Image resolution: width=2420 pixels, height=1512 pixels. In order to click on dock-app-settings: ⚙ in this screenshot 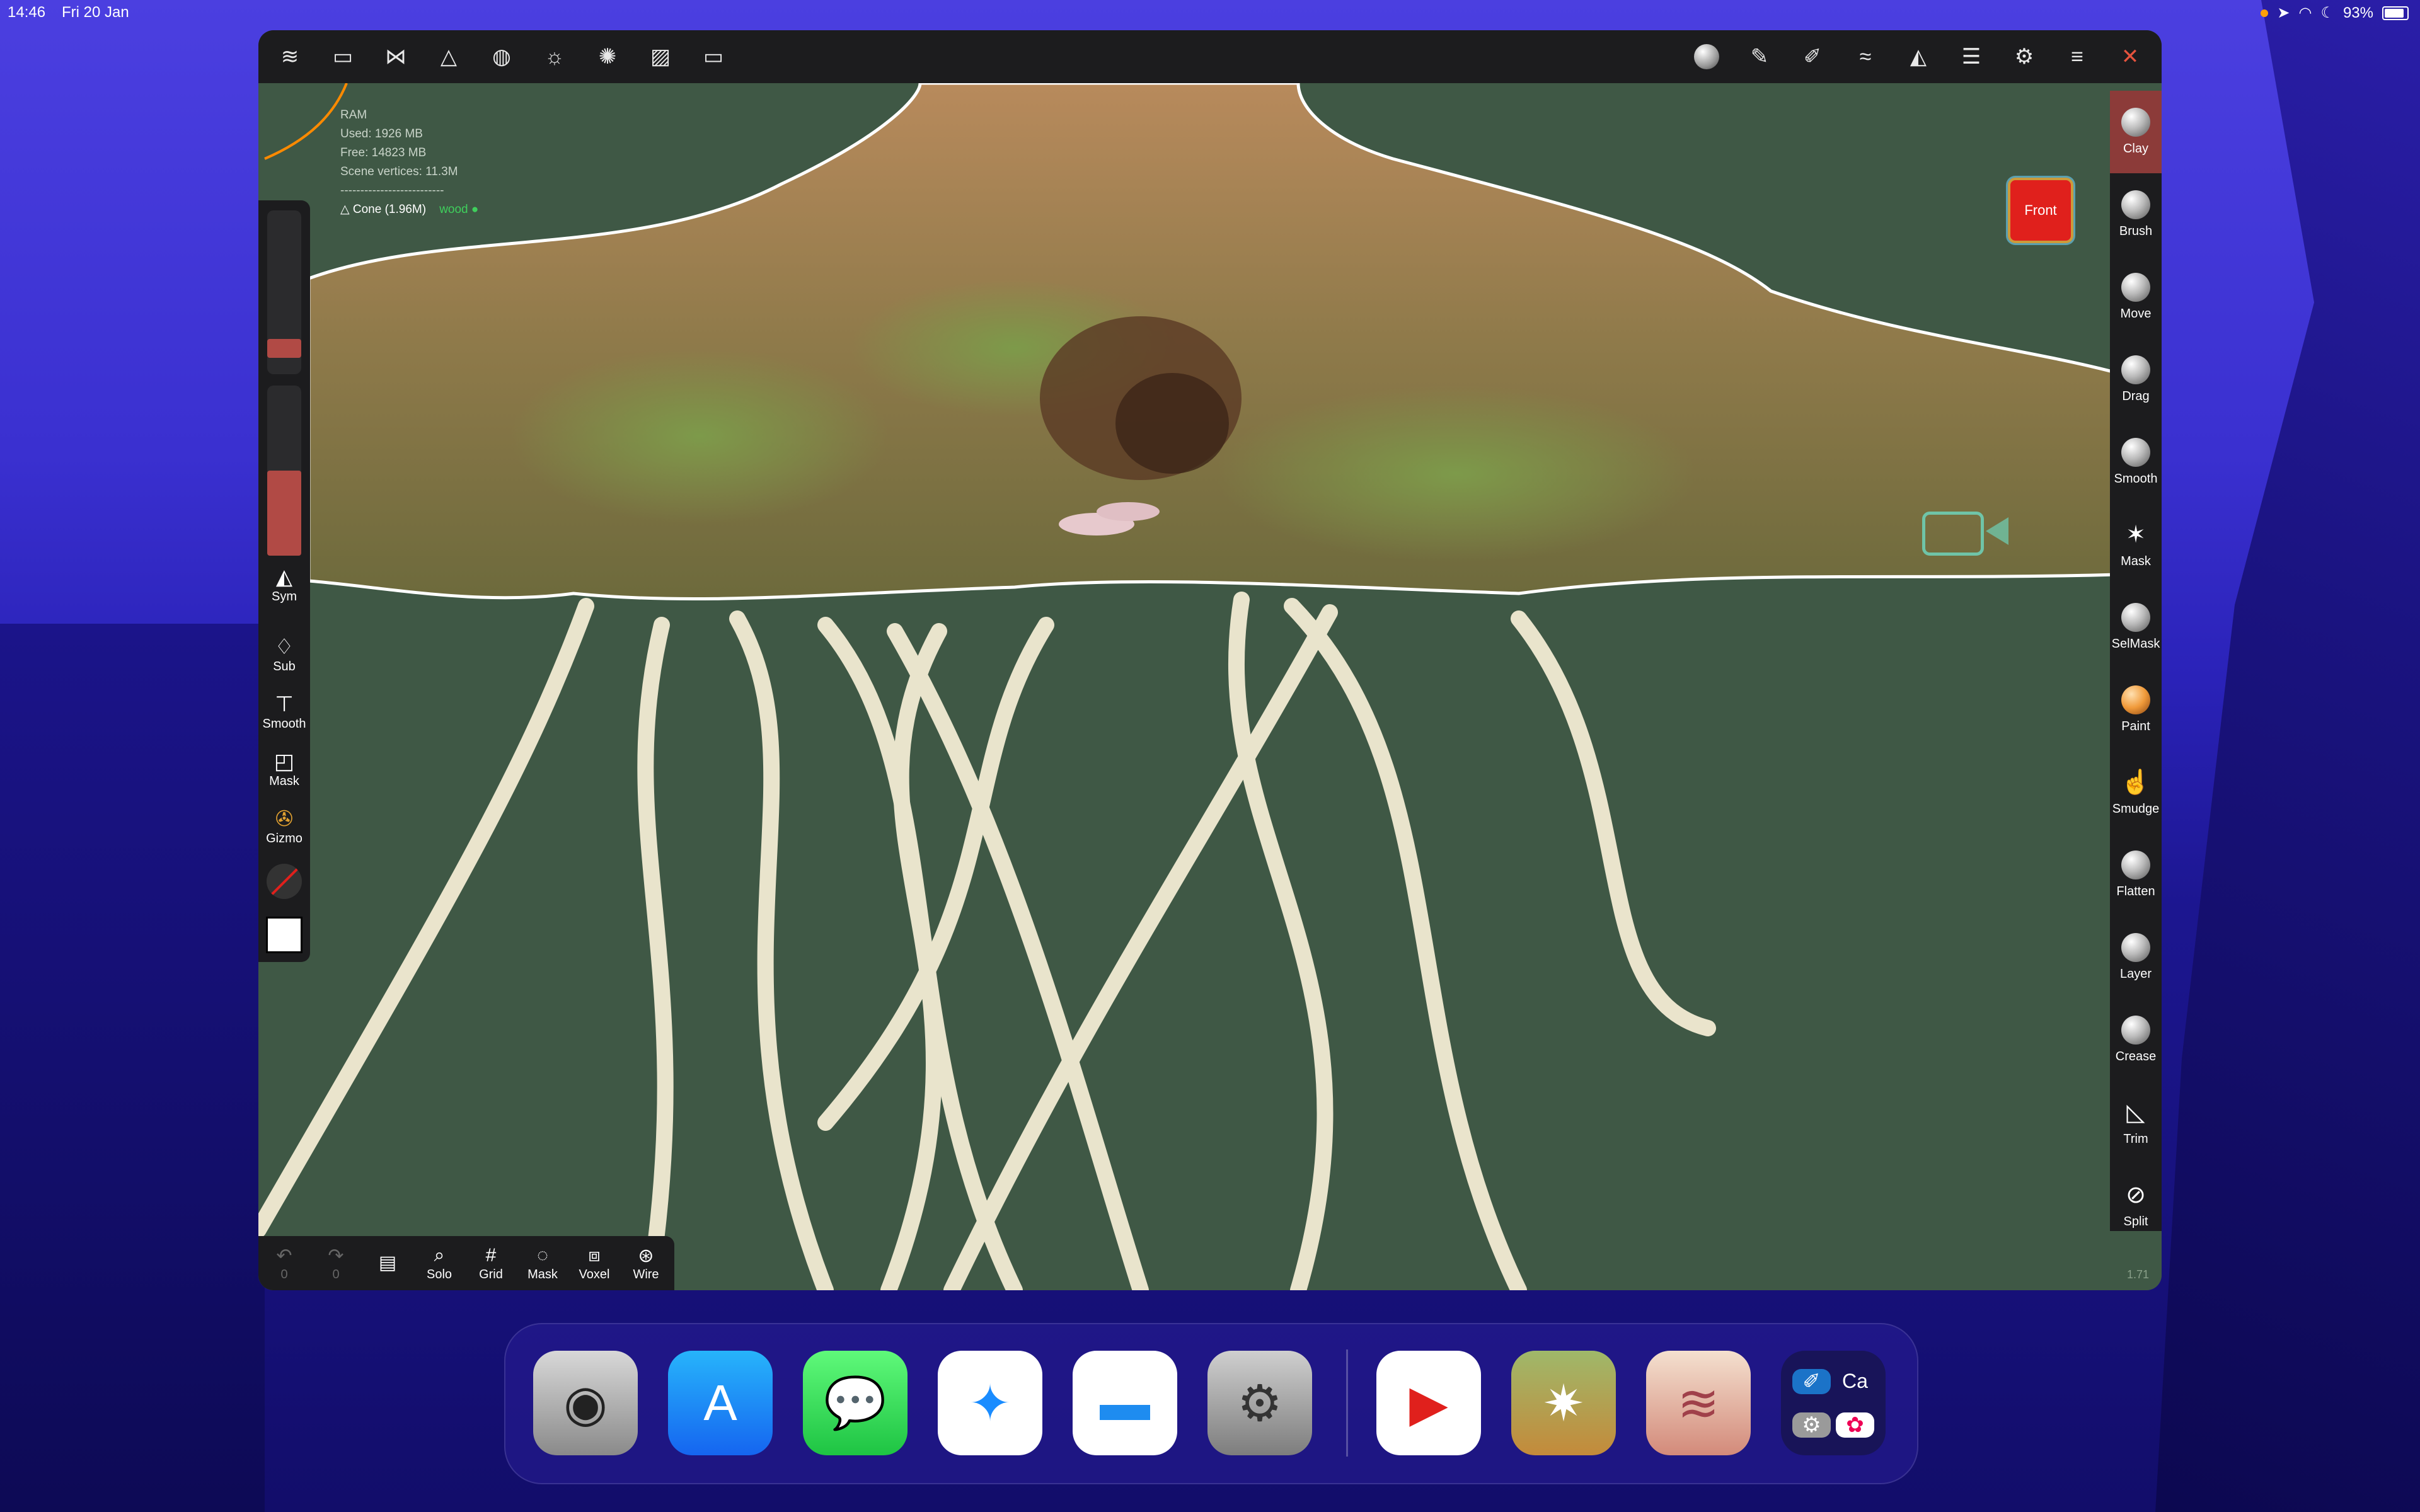, I will do `click(1259, 1403)`.